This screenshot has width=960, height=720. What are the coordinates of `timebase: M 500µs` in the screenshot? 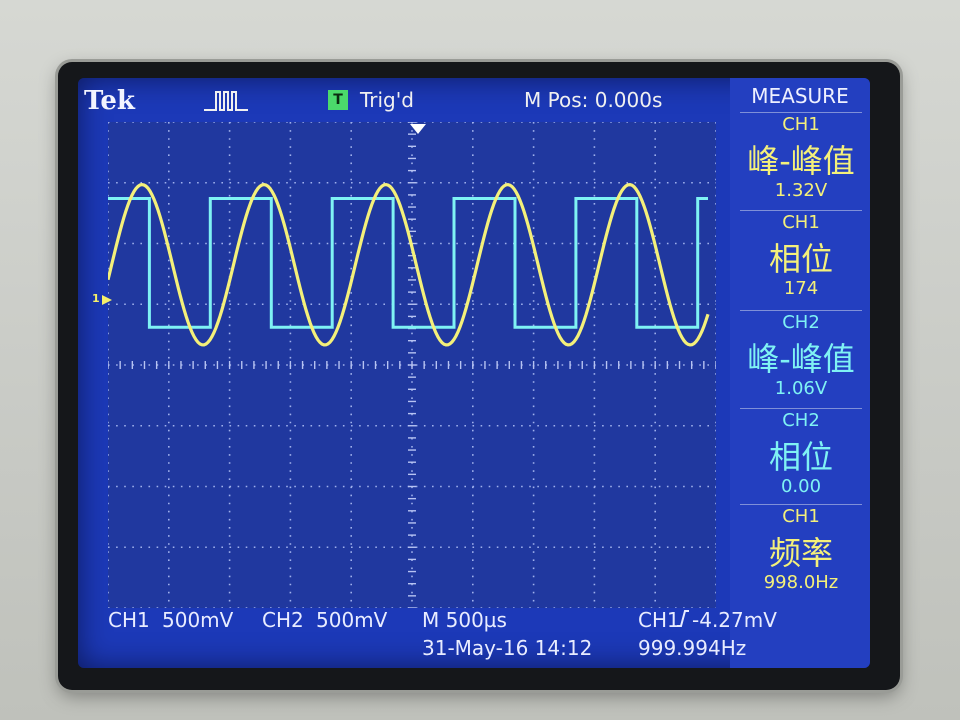 It's located at (464, 620).